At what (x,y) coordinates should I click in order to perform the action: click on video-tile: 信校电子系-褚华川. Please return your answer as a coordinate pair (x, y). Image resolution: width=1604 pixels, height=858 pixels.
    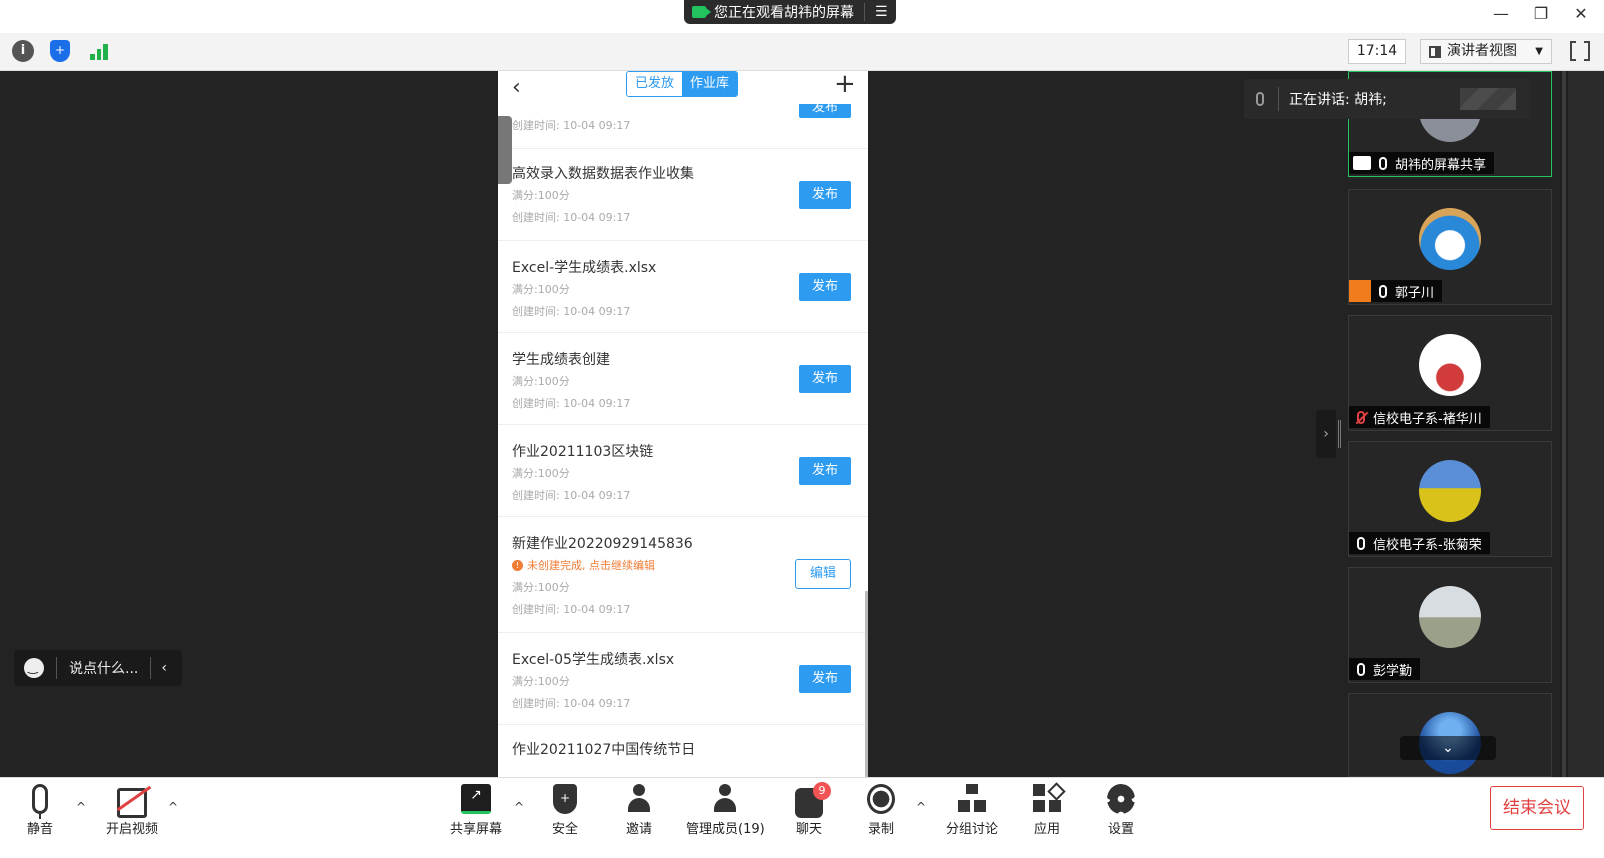
    Looking at the image, I should click on (1450, 373).